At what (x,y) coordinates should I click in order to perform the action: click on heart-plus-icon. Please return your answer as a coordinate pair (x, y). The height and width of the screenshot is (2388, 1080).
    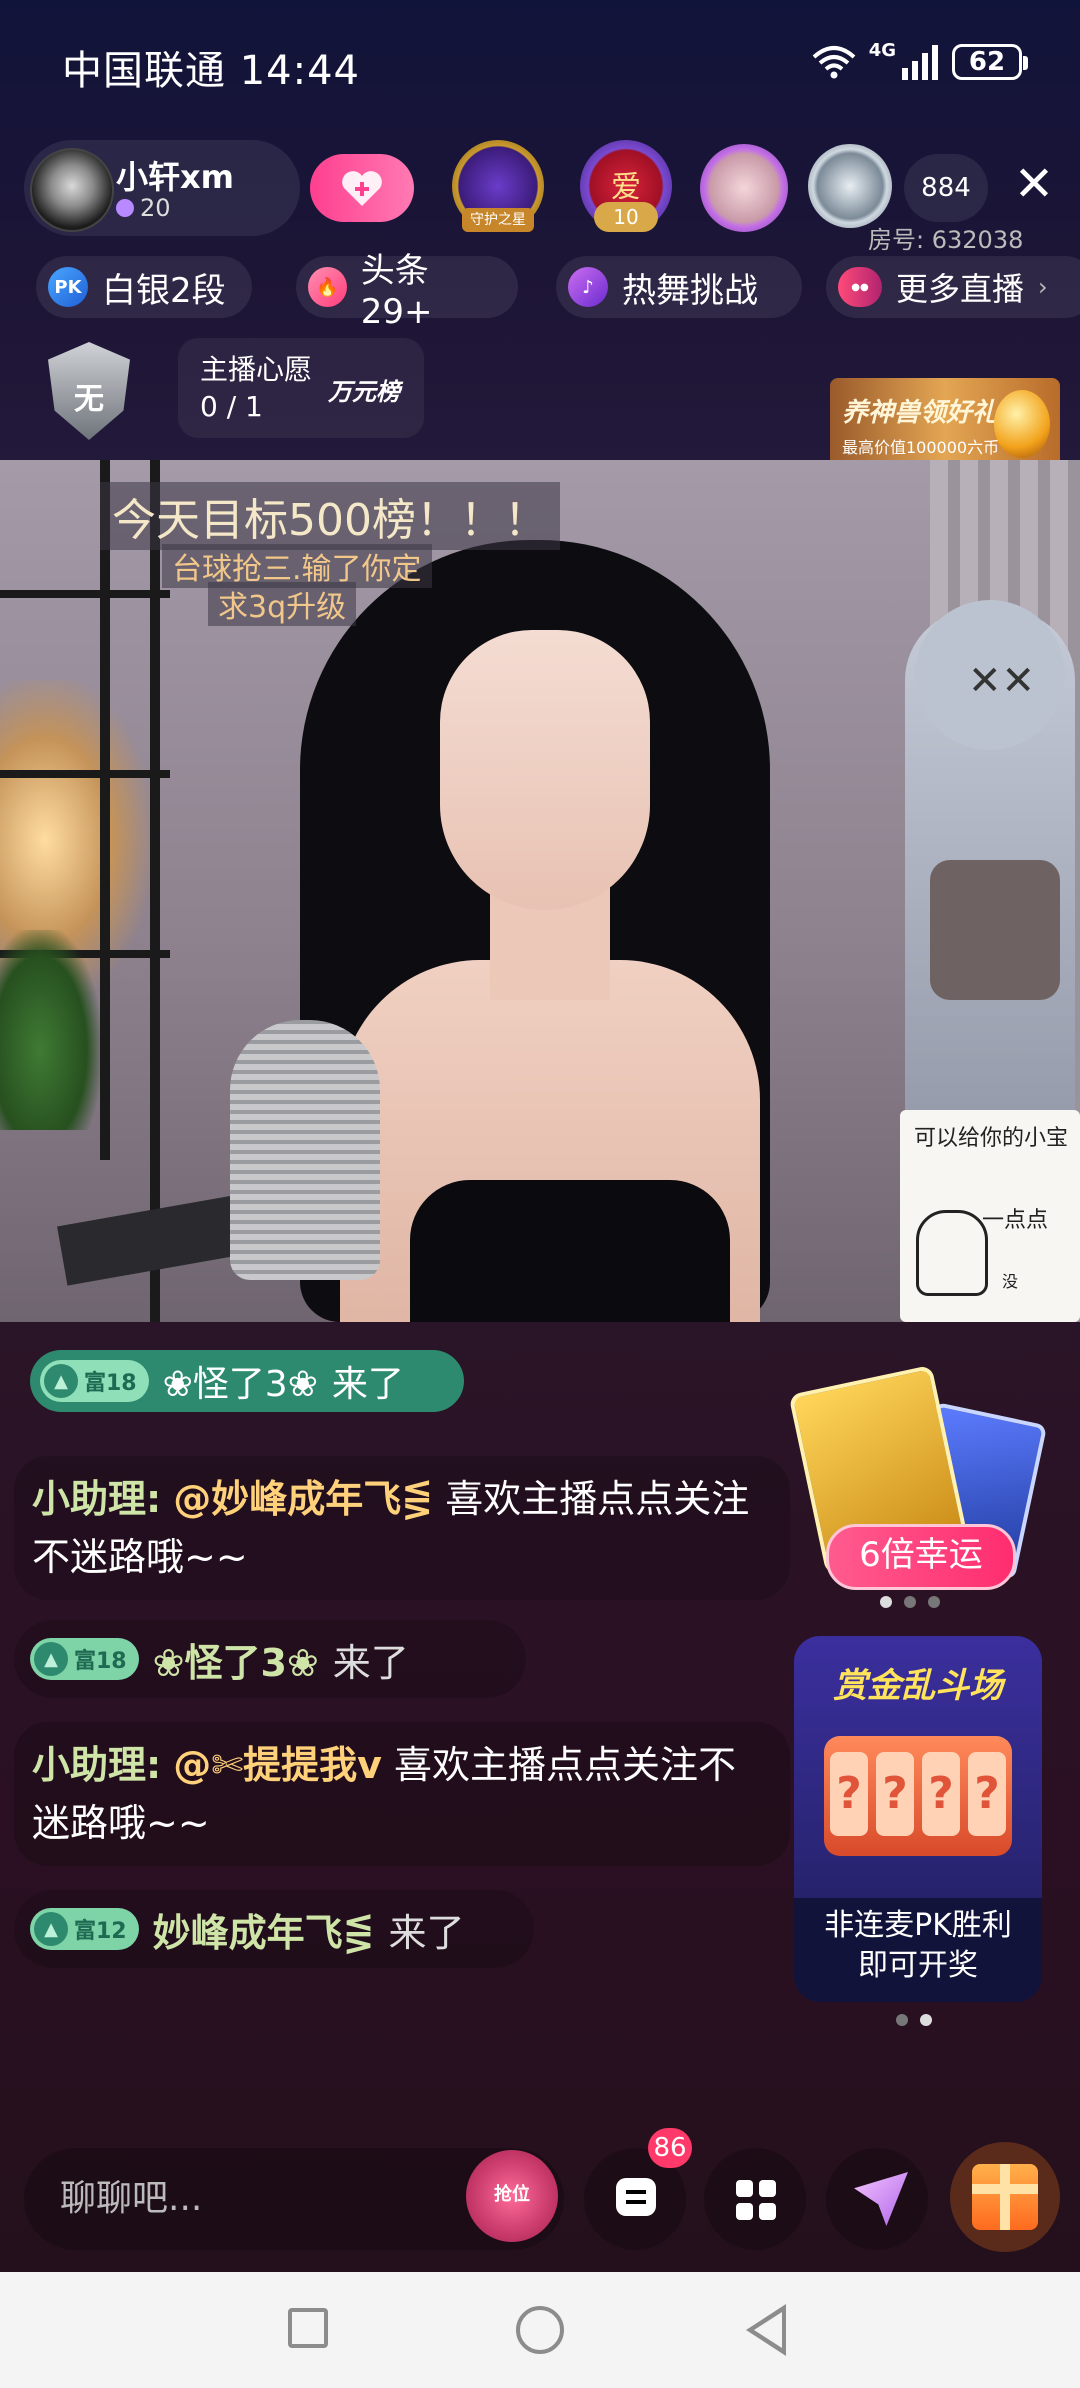
    Looking at the image, I should click on (362, 188).